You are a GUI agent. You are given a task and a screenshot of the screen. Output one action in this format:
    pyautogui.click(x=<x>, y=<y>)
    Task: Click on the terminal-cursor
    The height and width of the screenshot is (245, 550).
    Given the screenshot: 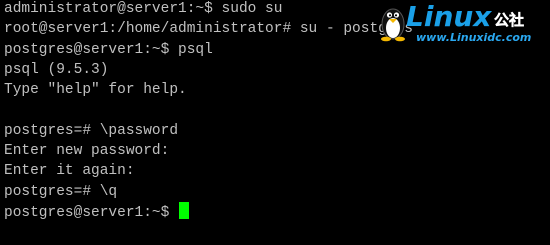 What is the action you would take?
    pyautogui.click(x=184, y=210)
    